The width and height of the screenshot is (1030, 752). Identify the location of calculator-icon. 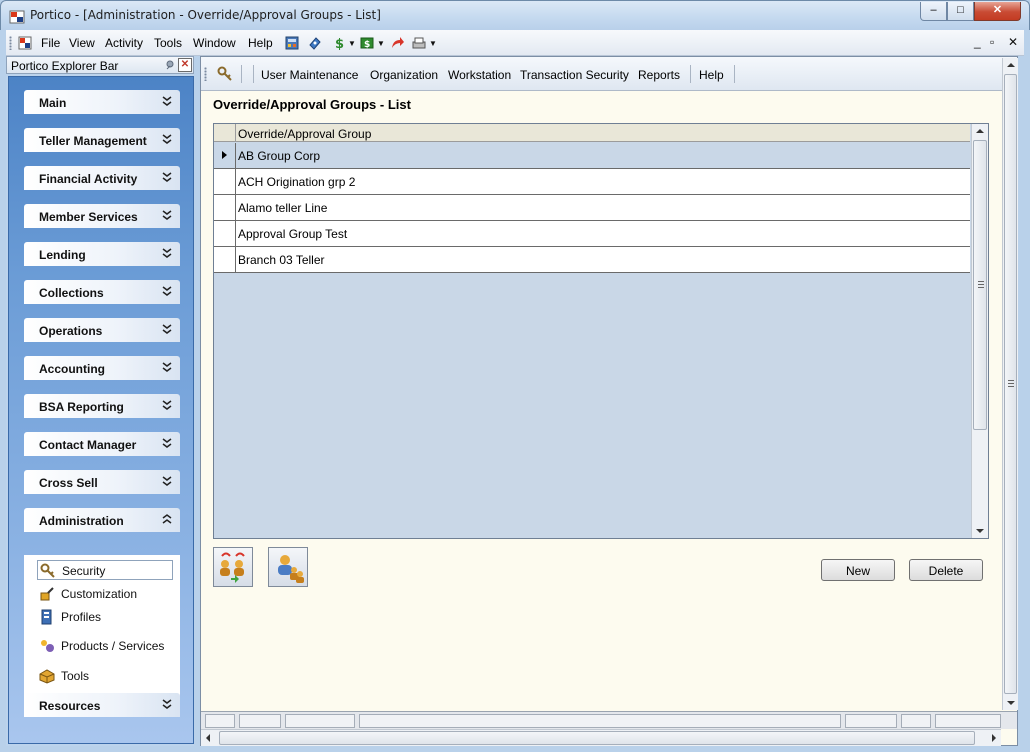
(292, 43).